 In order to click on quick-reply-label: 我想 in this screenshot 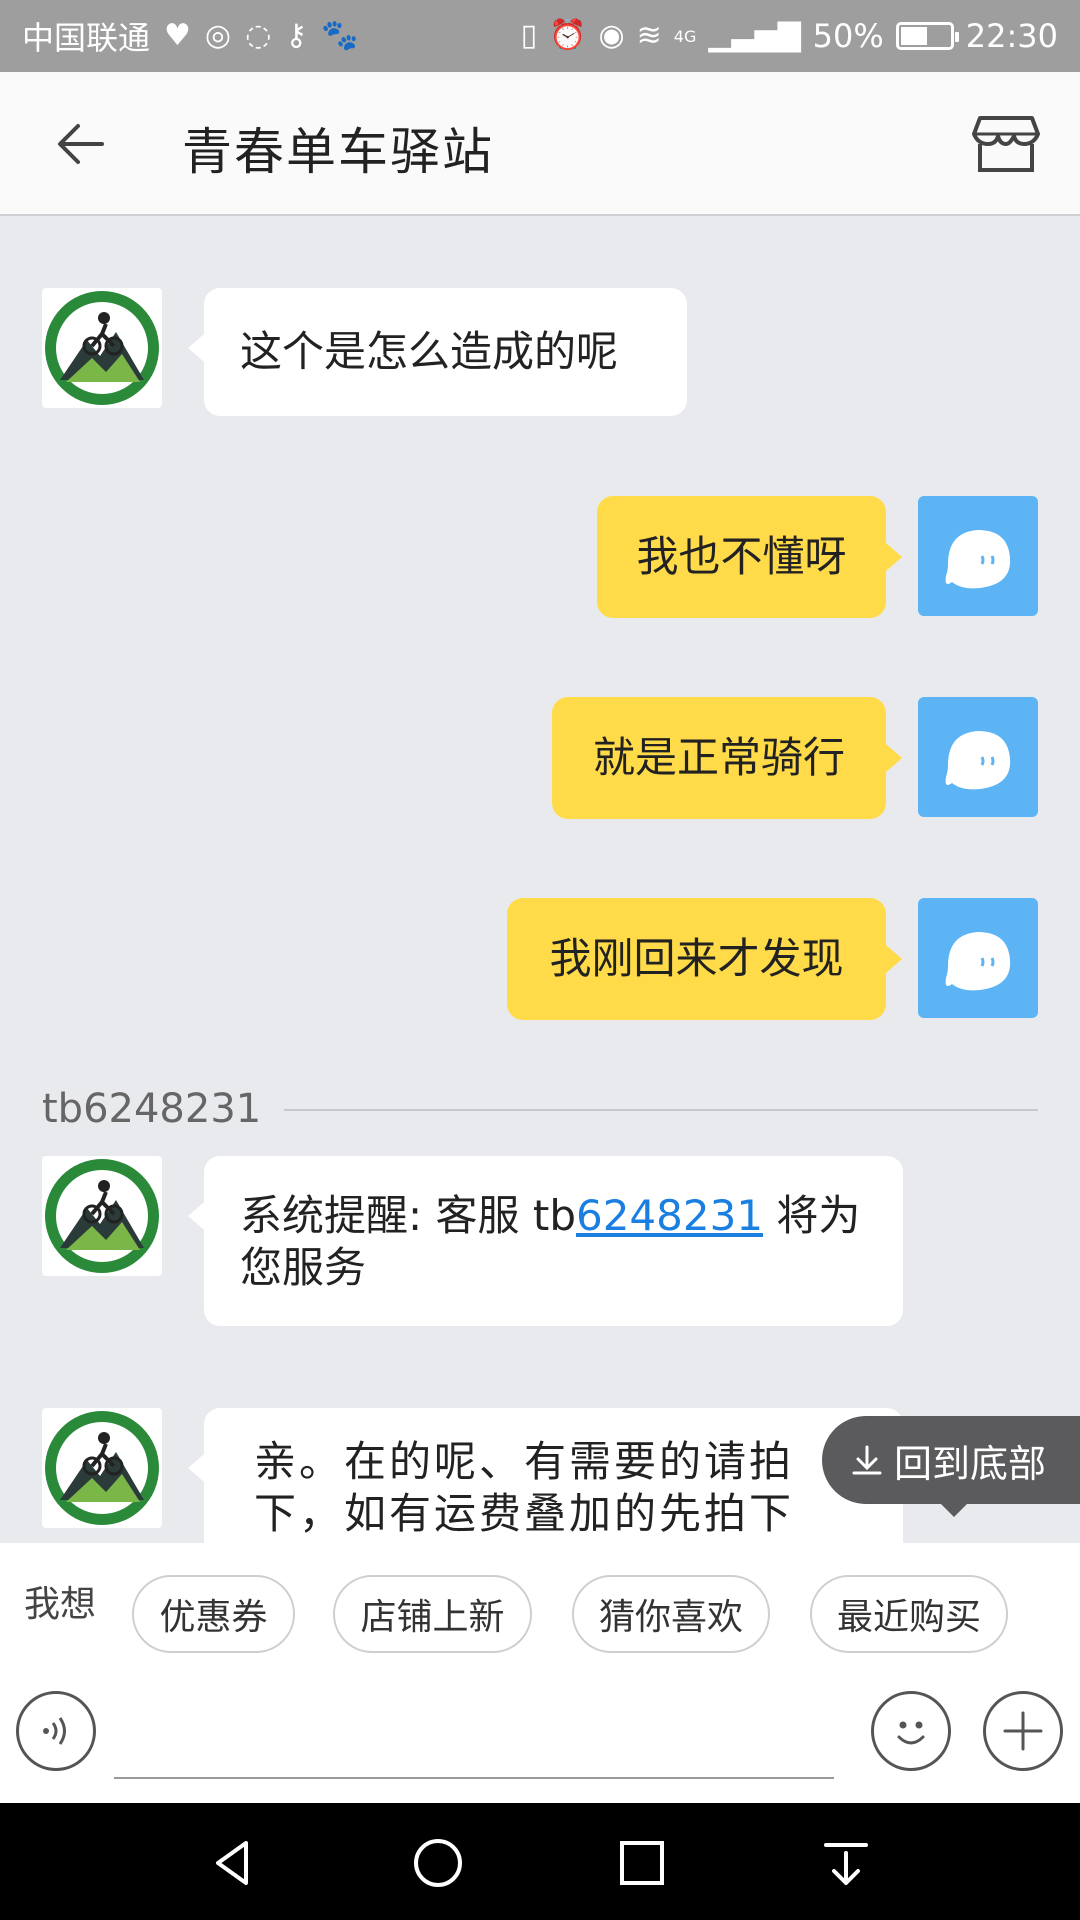, I will do `click(60, 1604)`.